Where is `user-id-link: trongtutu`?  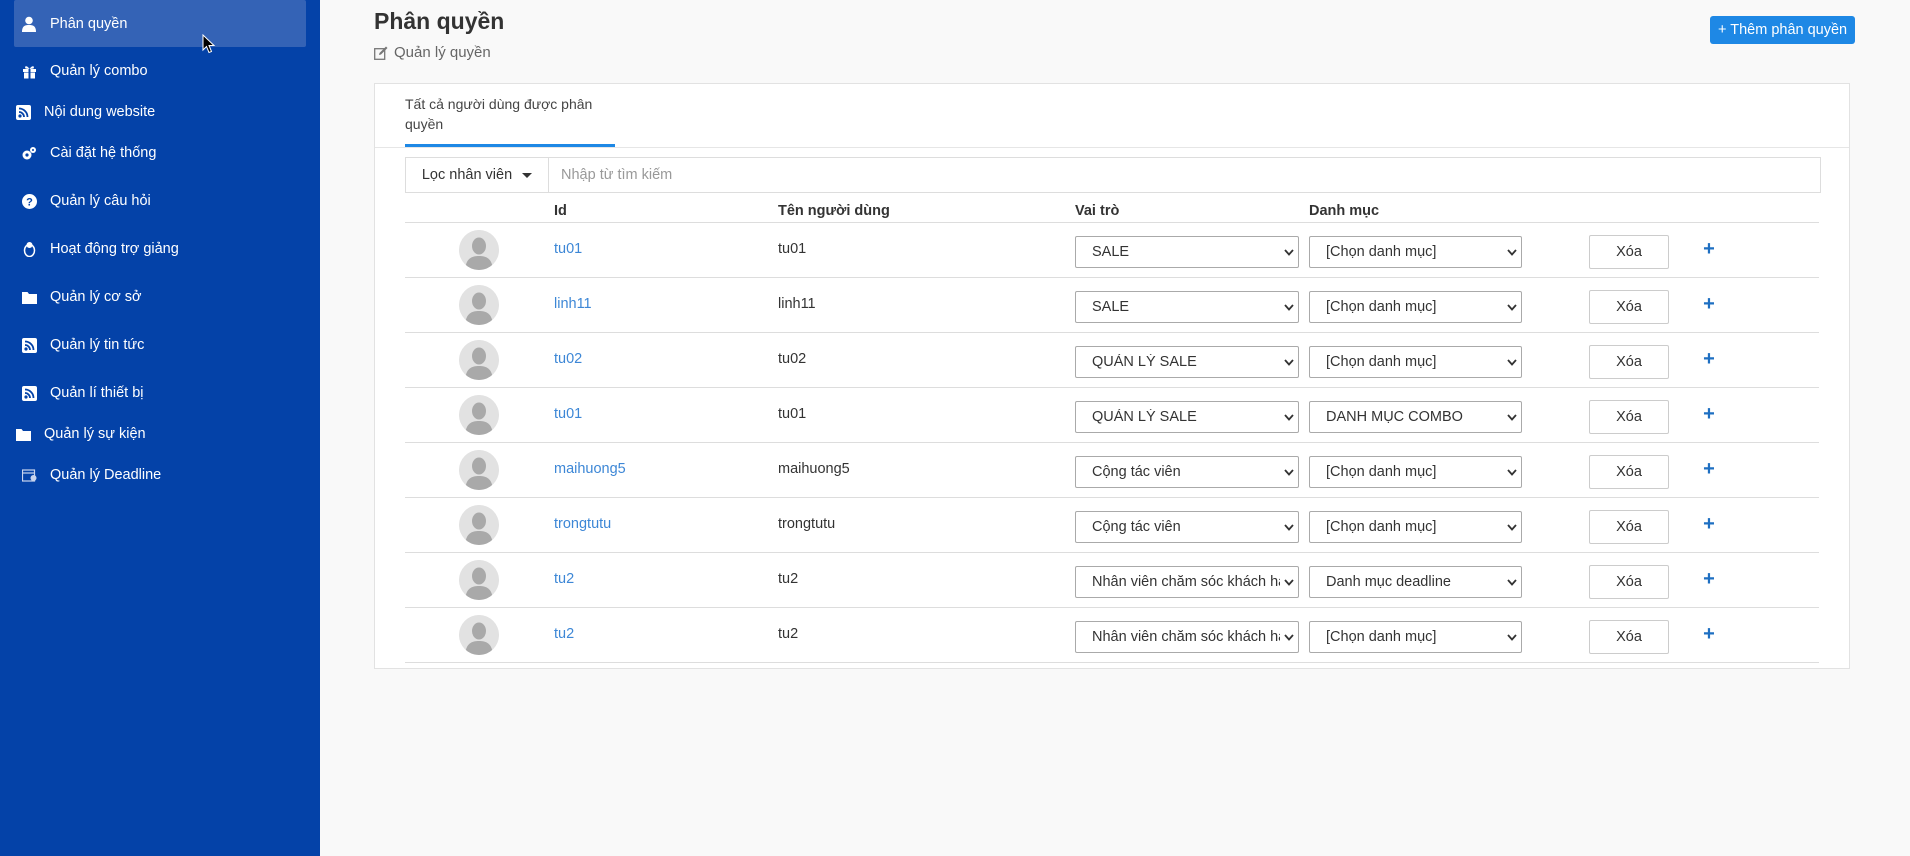 user-id-link: trongtutu is located at coordinates (582, 524).